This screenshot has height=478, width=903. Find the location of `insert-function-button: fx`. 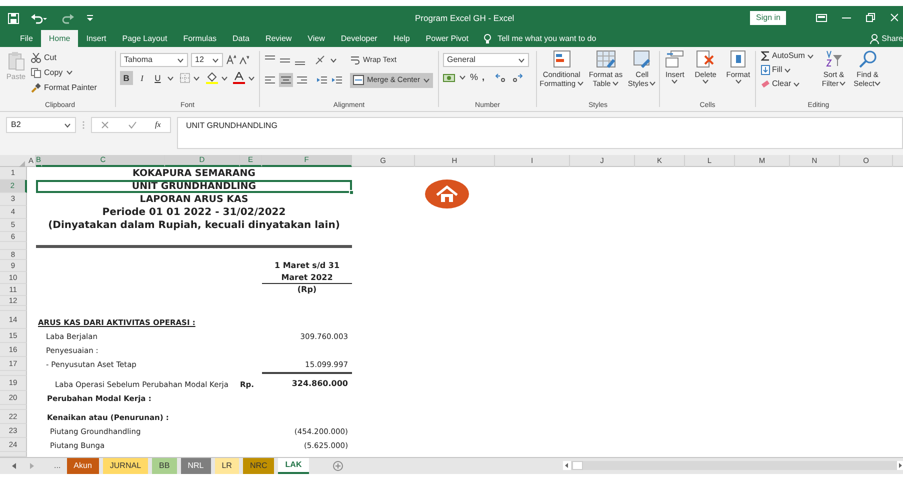

insert-function-button: fx is located at coordinates (158, 125).